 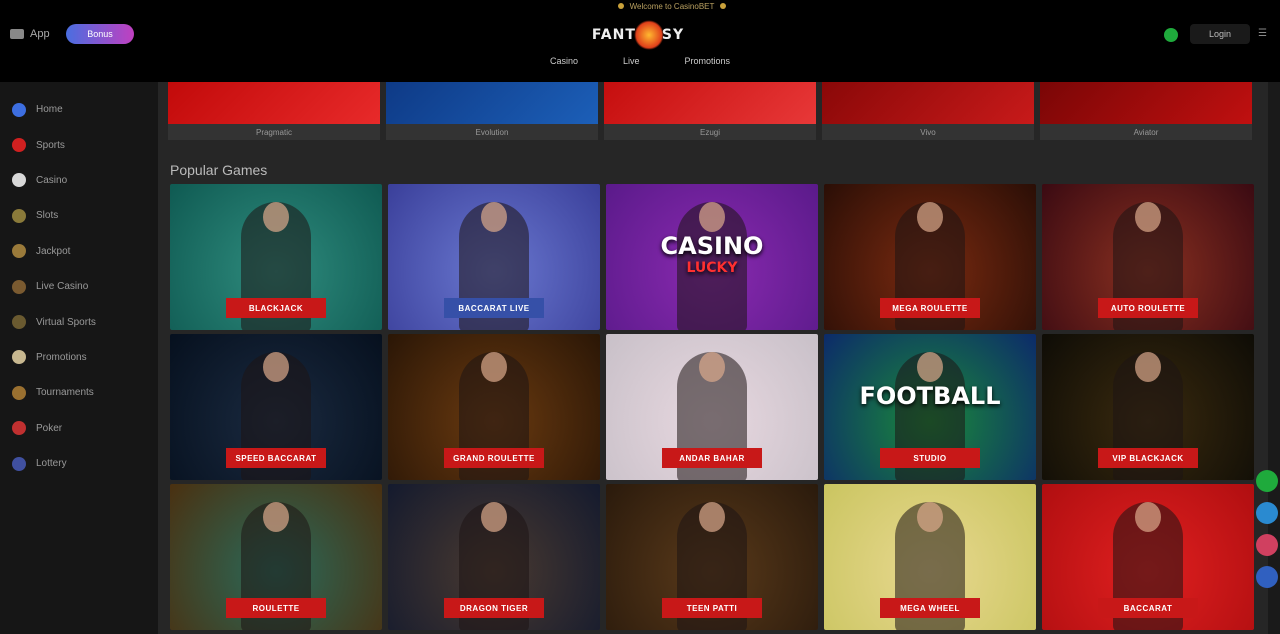 I want to click on sidebar-item: Casino, so click(x=79, y=180).